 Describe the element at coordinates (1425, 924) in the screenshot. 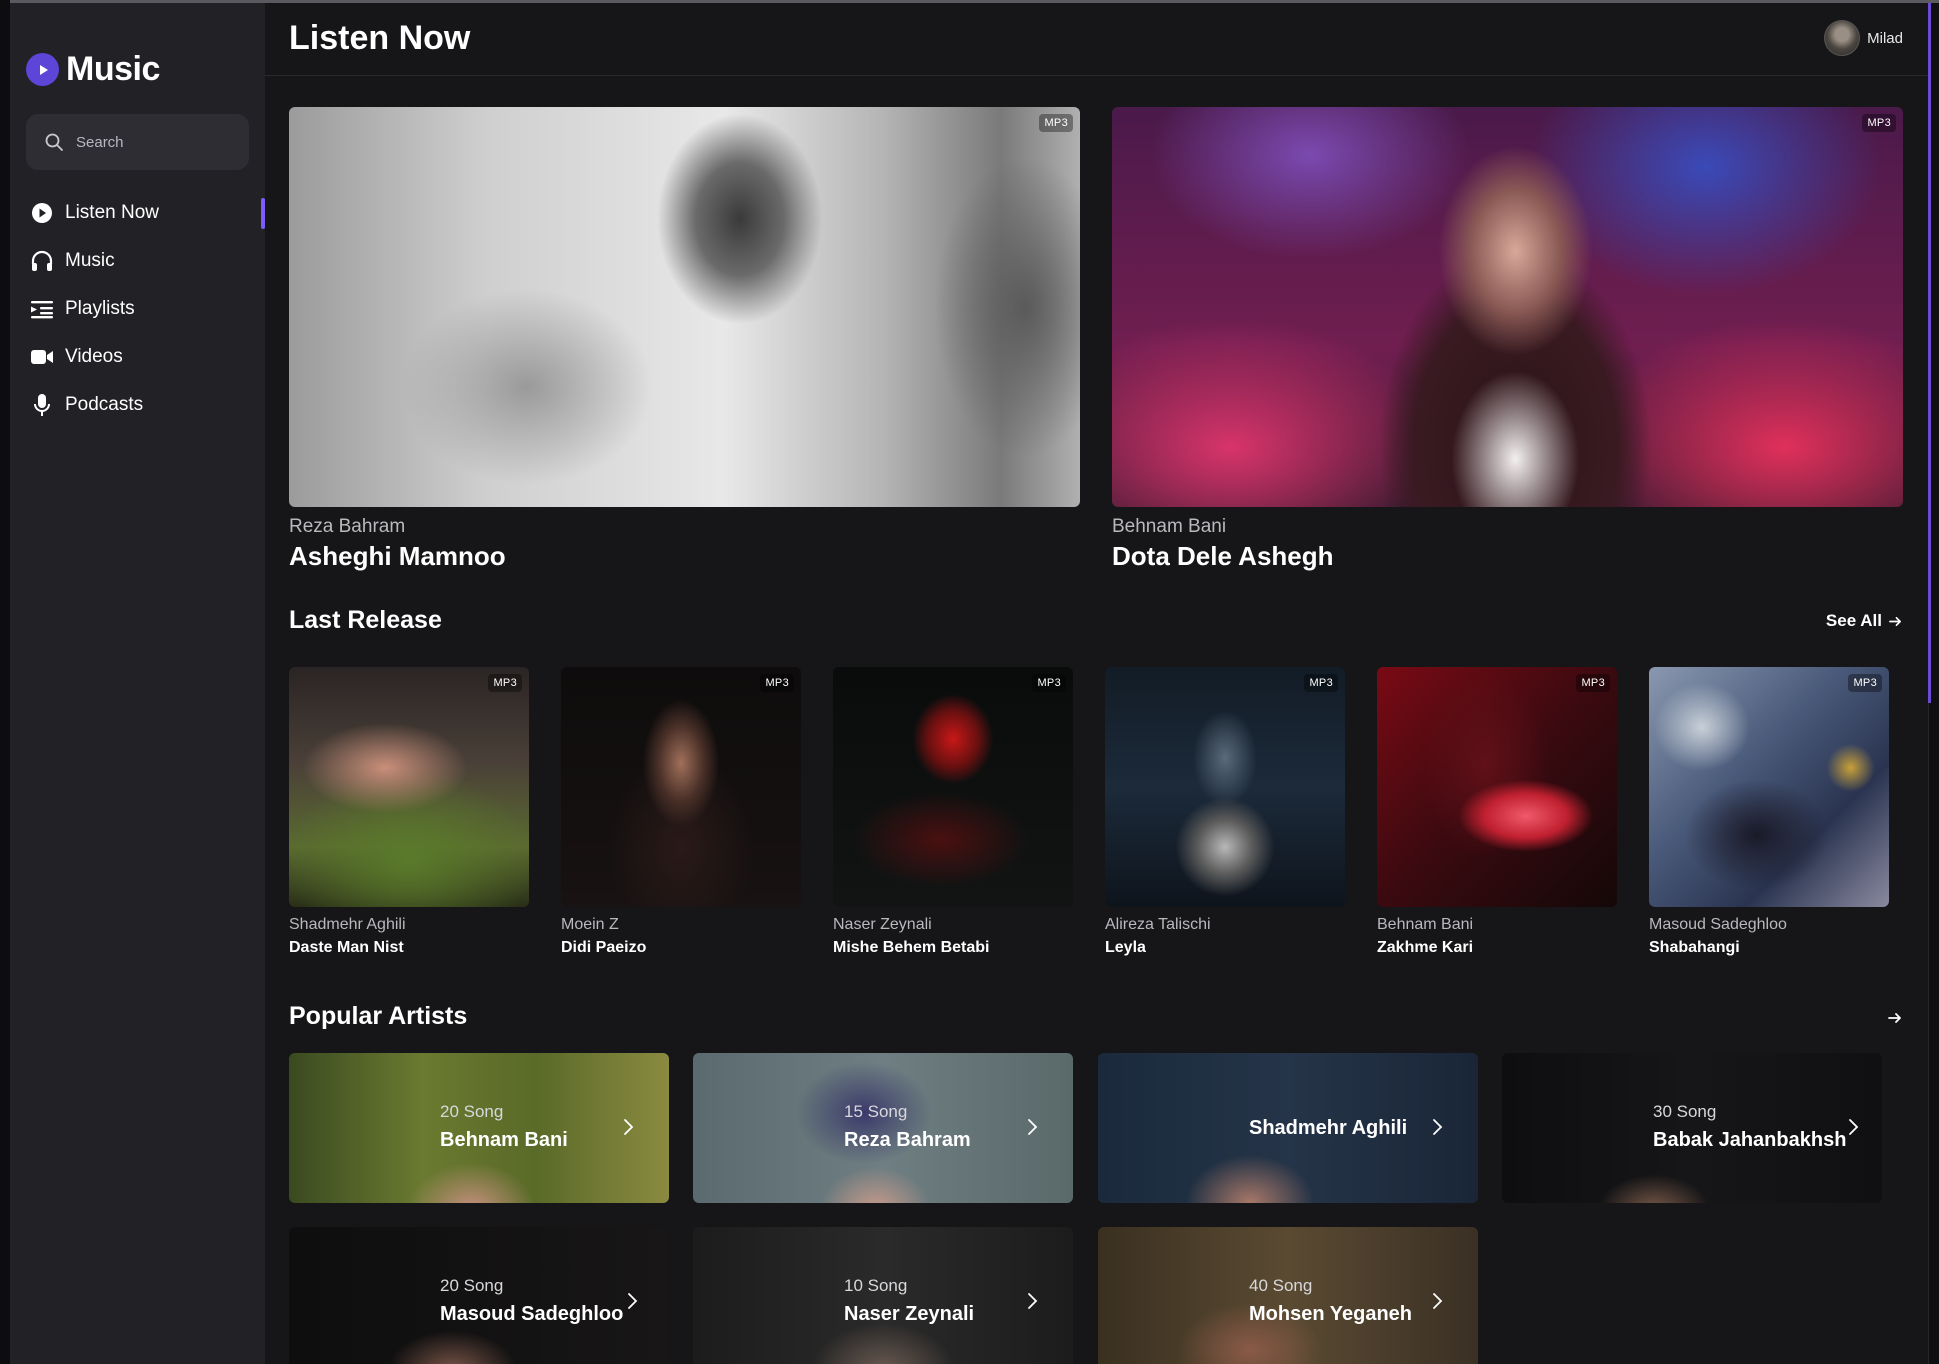

I see `release-artist: Behnam Bani` at that location.